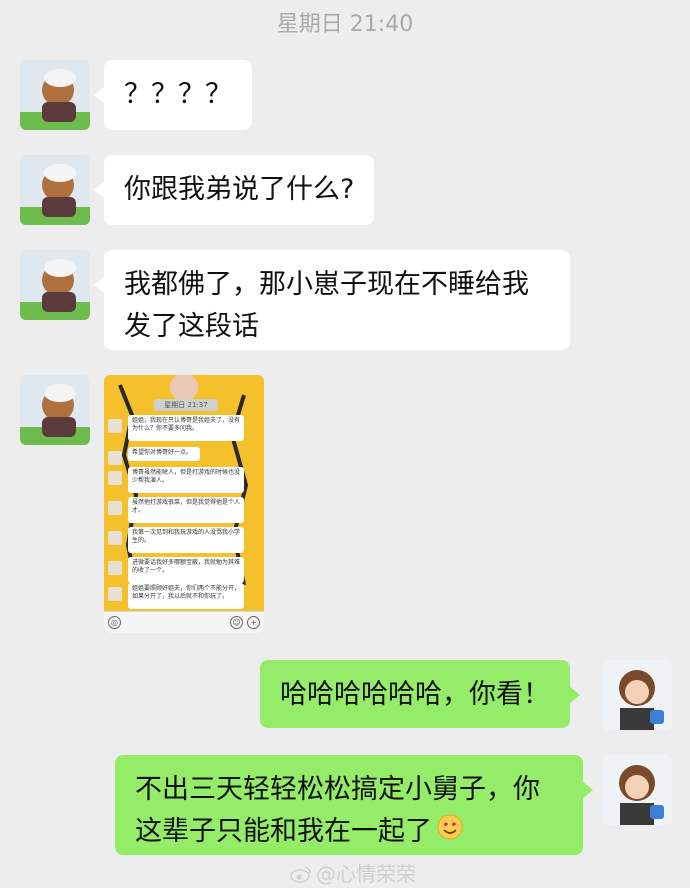 The width and height of the screenshot is (690, 888). What do you see at coordinates (164, 454) in the screenshot?
I see `inner-bubble: 希望你对博哥好一点。` at bounding box center [164, 454].